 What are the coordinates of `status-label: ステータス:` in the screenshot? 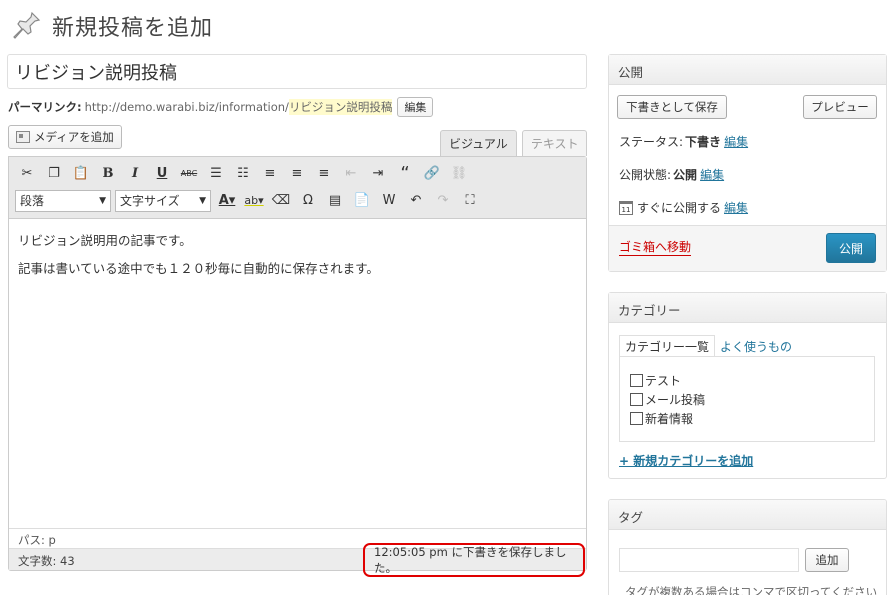 It's located at (651, 142).